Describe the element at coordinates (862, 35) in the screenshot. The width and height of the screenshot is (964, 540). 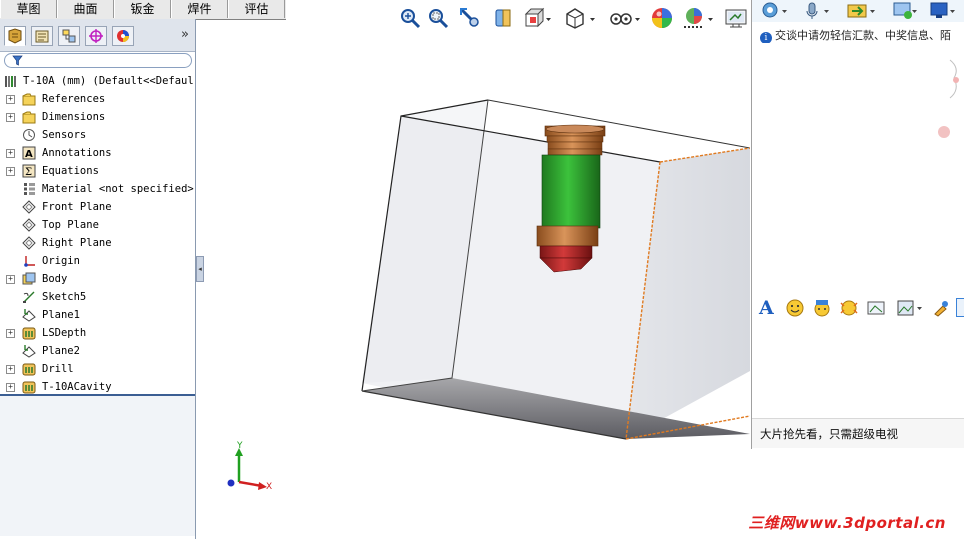
I see `chat-safety-notice: i 交谈中请勿轻信汇款、中奖信息、陌` at that location.